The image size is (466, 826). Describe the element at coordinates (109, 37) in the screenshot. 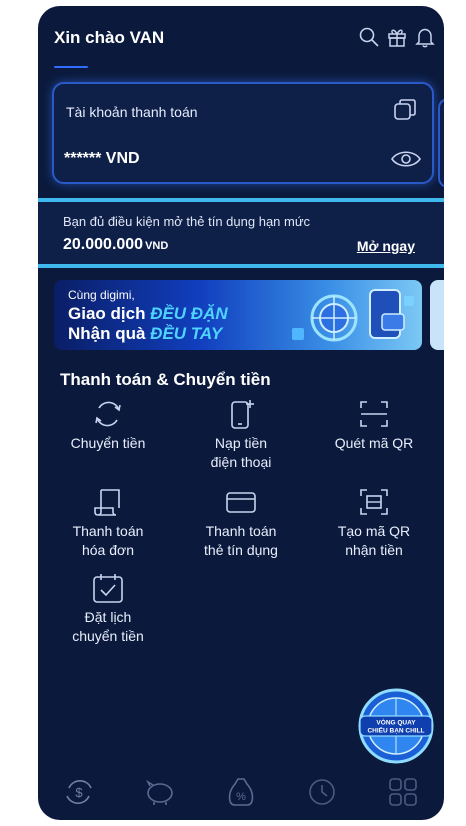

I see `greeting-text: Xin chào VAN` at that location.